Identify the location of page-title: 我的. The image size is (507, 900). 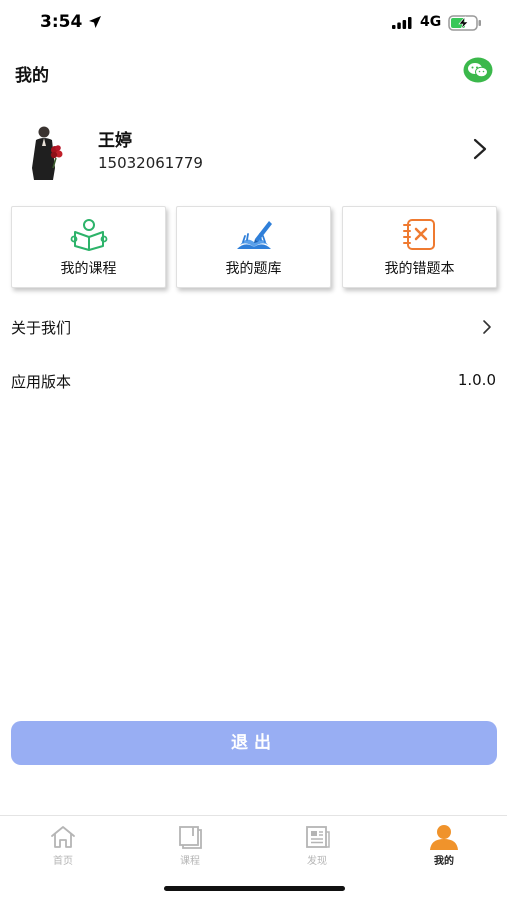
(32, 76).